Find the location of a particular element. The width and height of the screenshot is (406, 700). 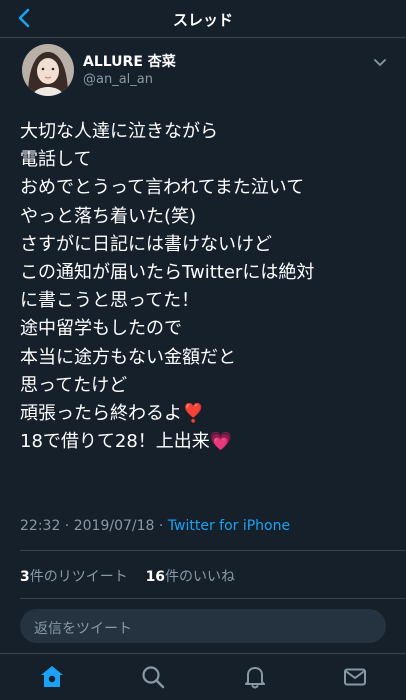

tweet-line: おめでとうって言われてまた泣いて is located at coordinates (162, 188).